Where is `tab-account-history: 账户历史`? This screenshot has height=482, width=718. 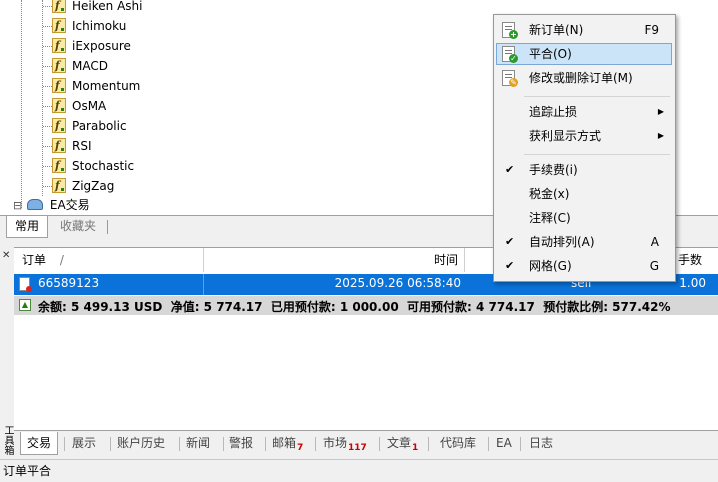 tab-account-history: 账户历史 is located at coordinates (141, 443).